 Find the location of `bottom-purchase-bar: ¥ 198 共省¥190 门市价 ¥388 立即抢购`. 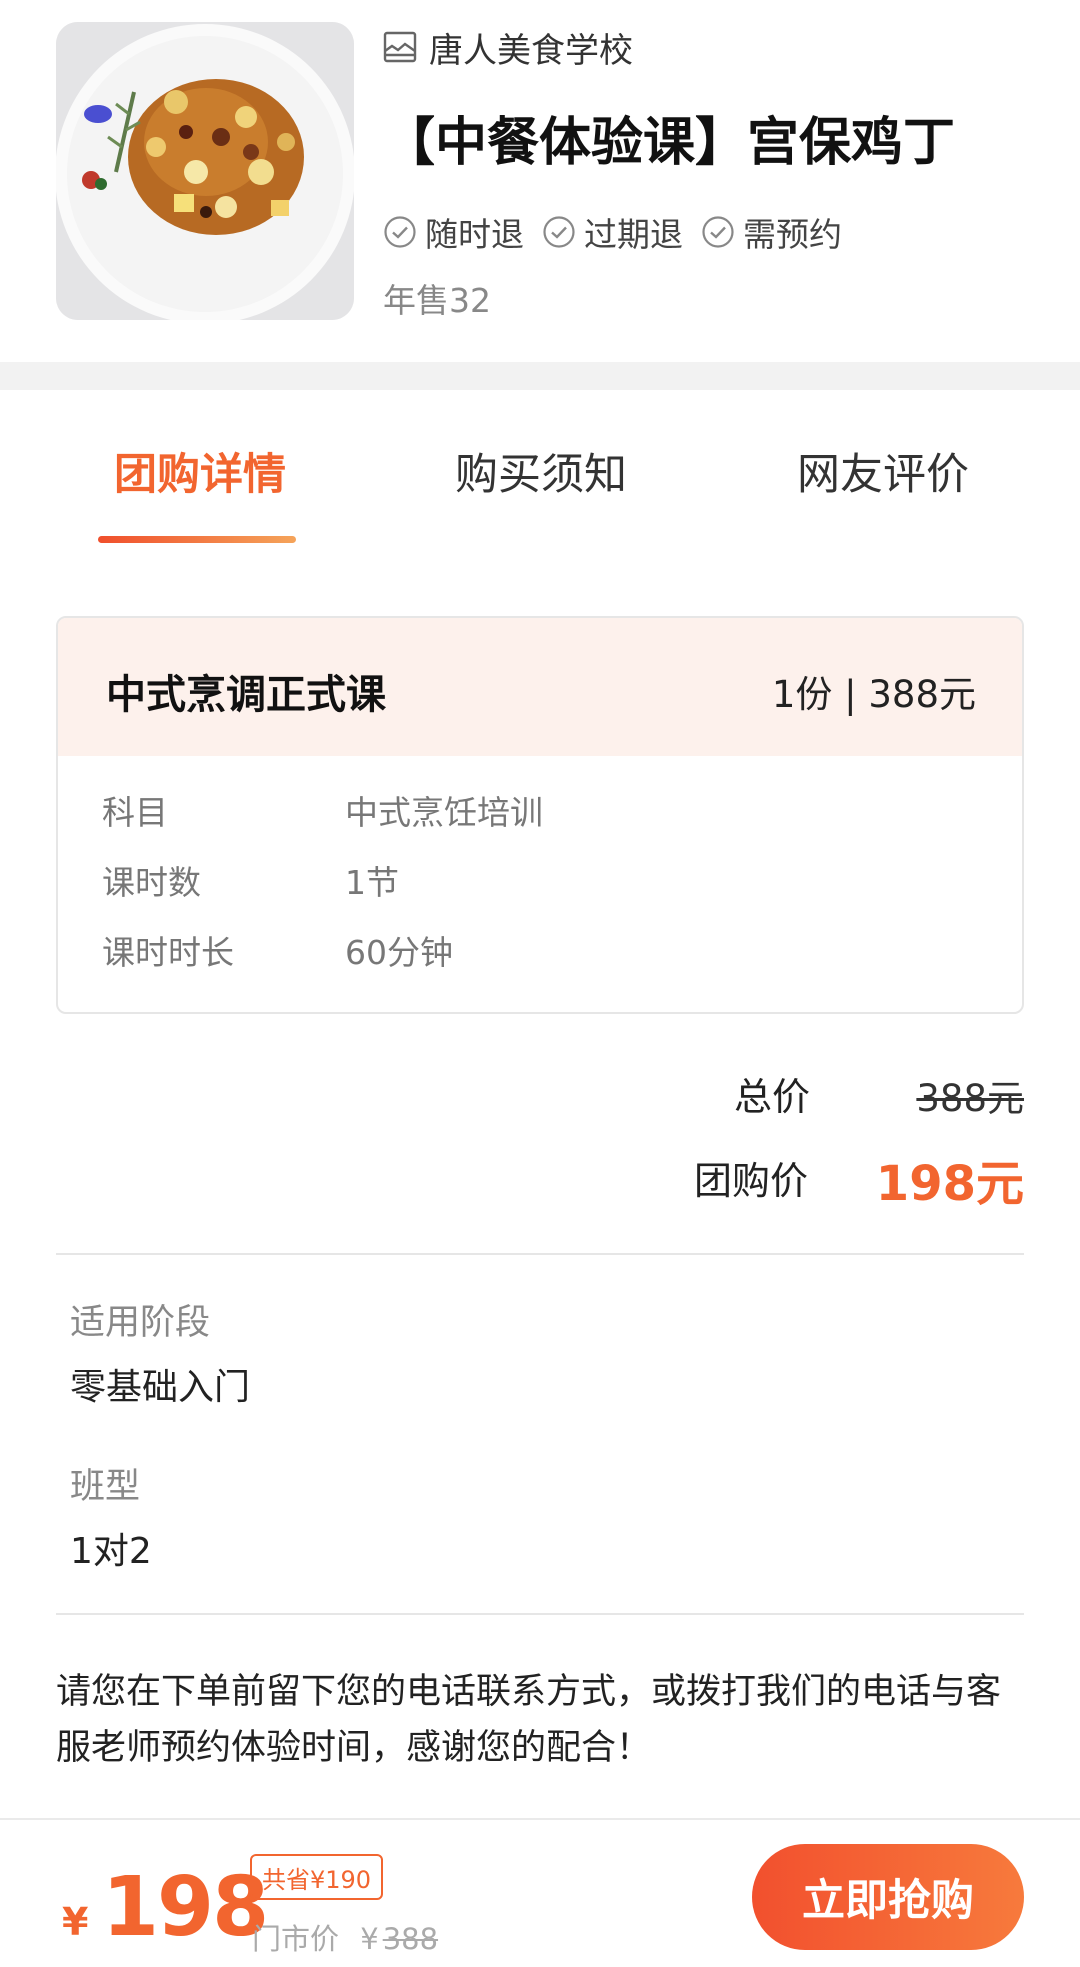

bottom-purchase-bar: ¥ 198 共省¥190 门市价 ¥388 立即抢购 is located at coordinates (540, 1892).